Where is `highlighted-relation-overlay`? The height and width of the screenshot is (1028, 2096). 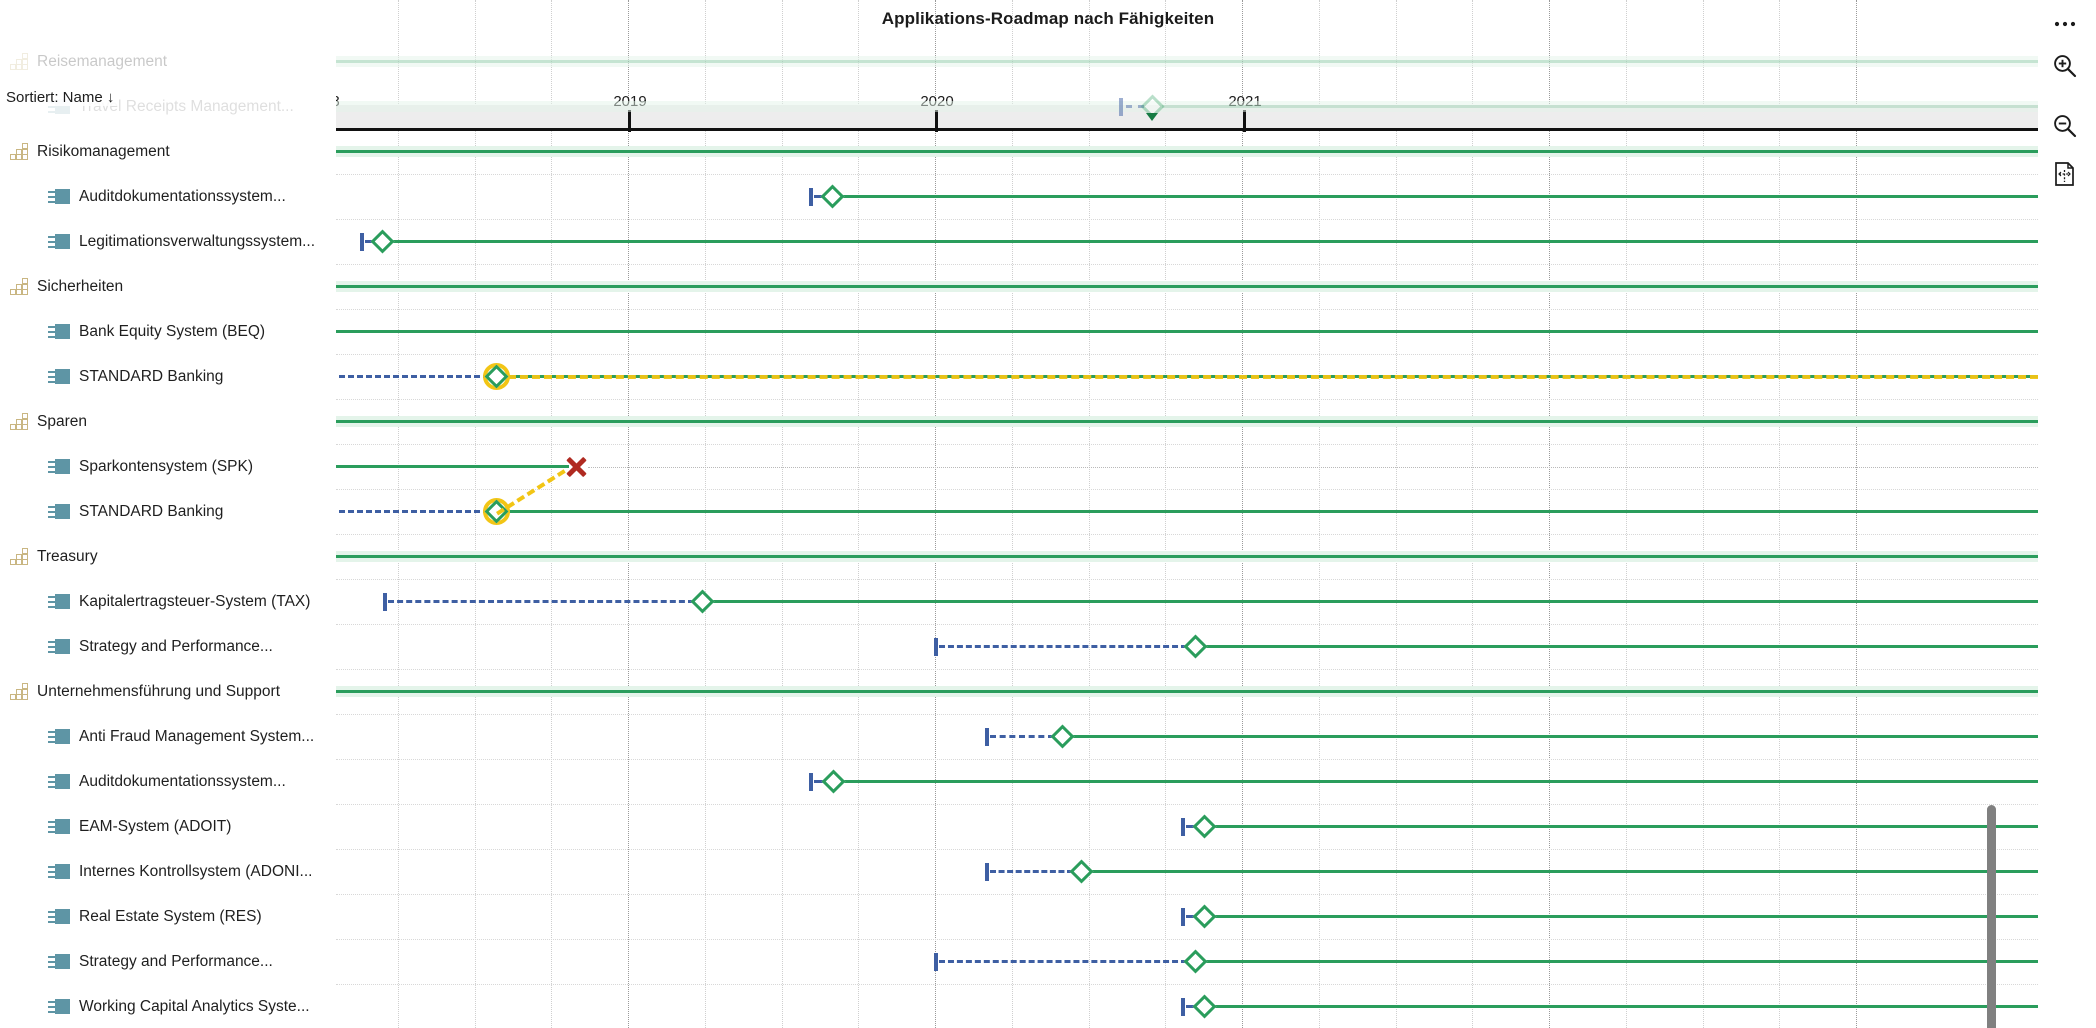
highlighted-relation-overlay is located at coordinates (1273, 376).